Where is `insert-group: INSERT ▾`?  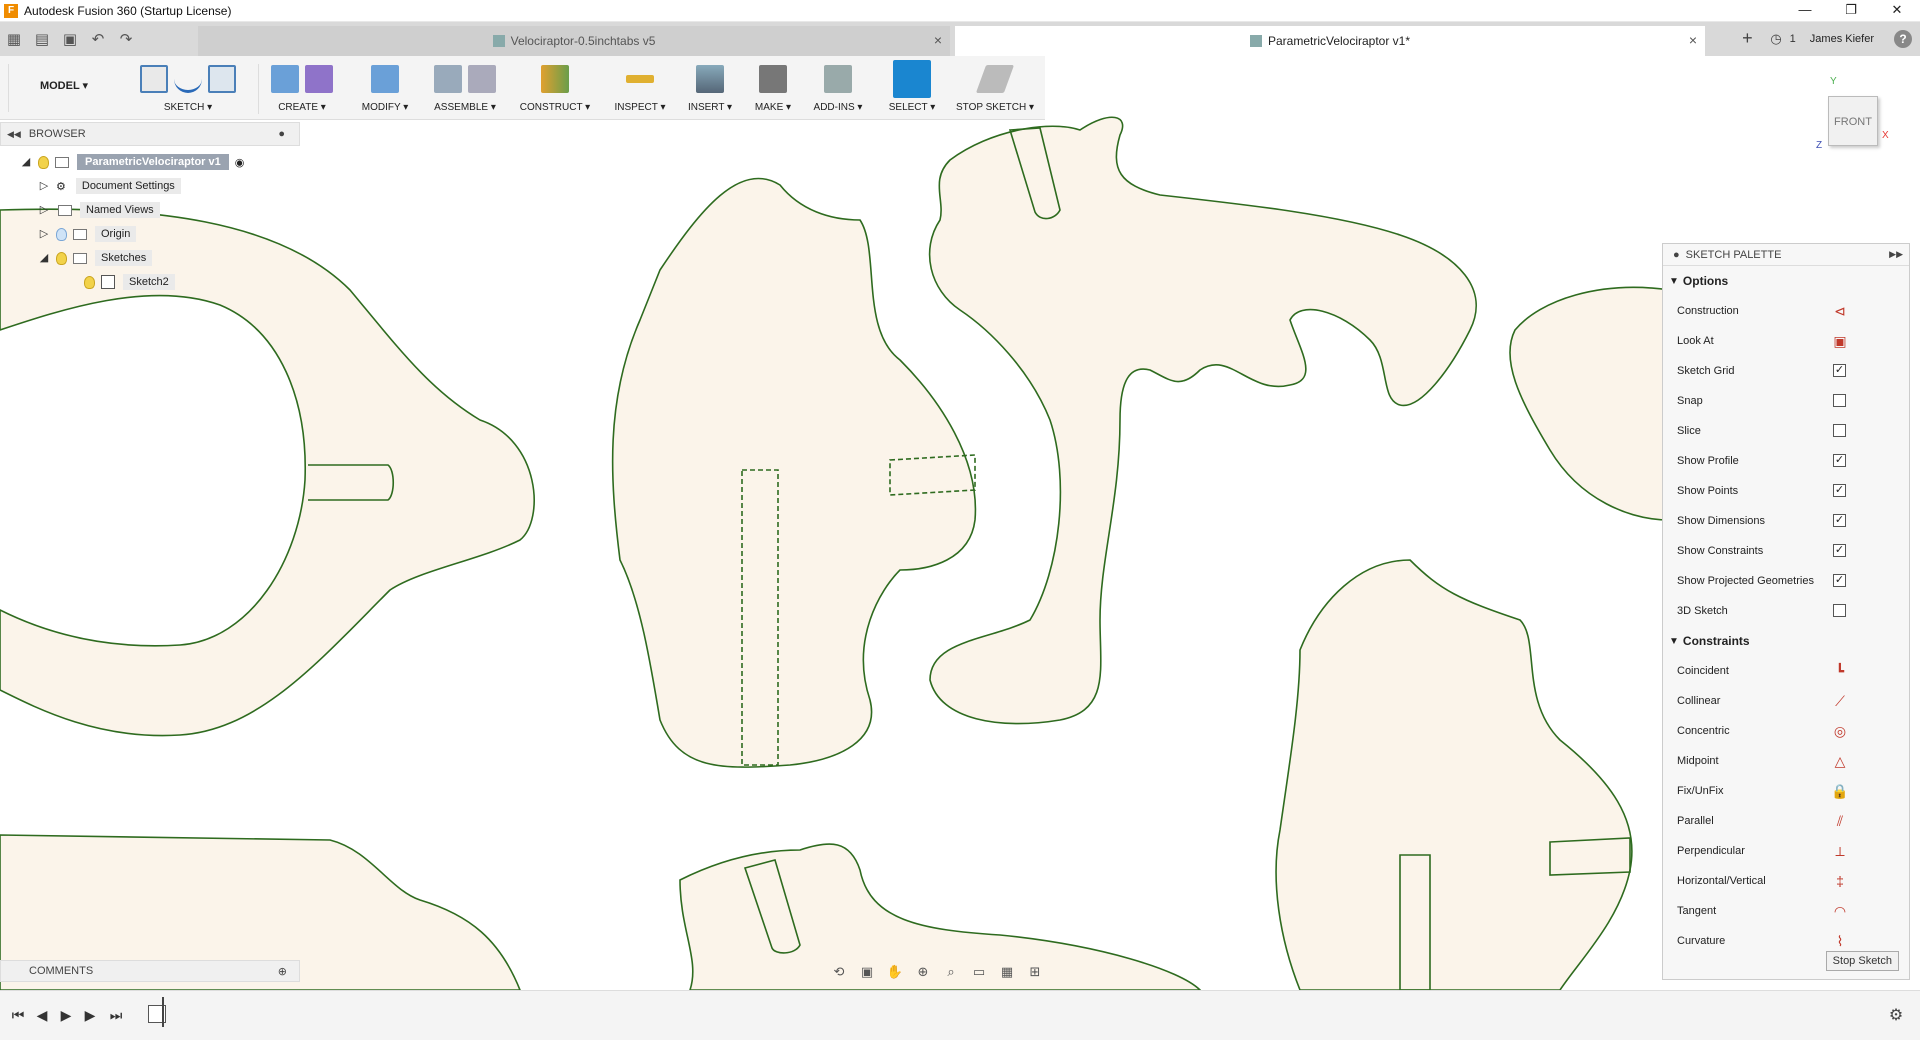
insert-group: INSERT ▾ is located at coordinates (710, 90).